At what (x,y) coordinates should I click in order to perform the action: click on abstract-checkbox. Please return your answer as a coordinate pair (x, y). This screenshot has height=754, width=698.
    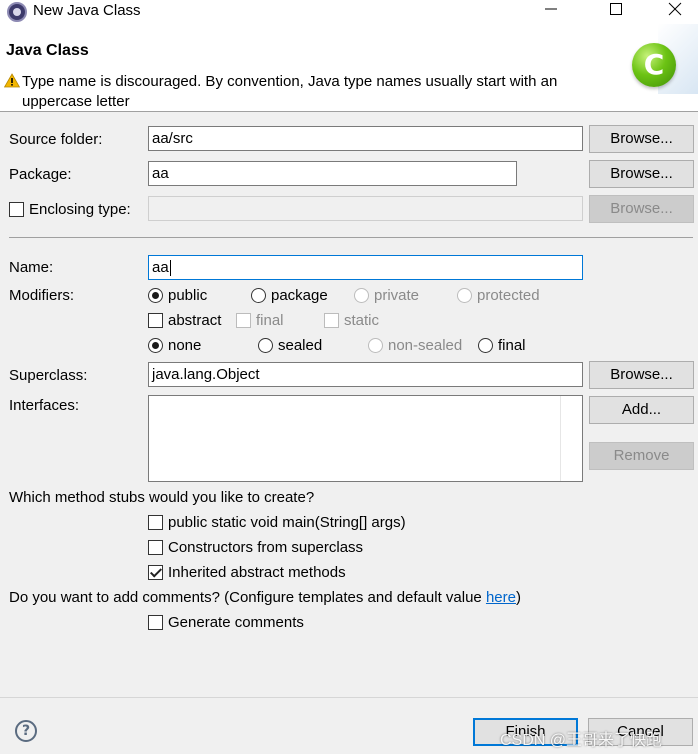
    Looking at the image, I should click on (155, 320).